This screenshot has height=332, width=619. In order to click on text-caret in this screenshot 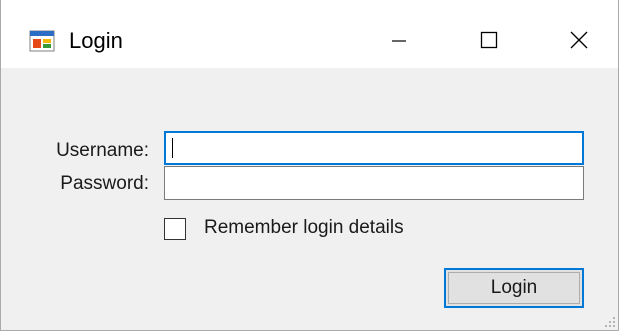, I will do `click(172, 148)`.